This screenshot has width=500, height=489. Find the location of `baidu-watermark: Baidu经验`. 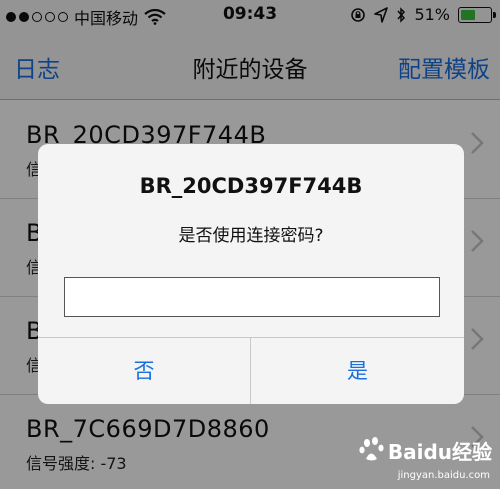

baidu-watermark: Baidu经验 is located at coordinates (425, 450).